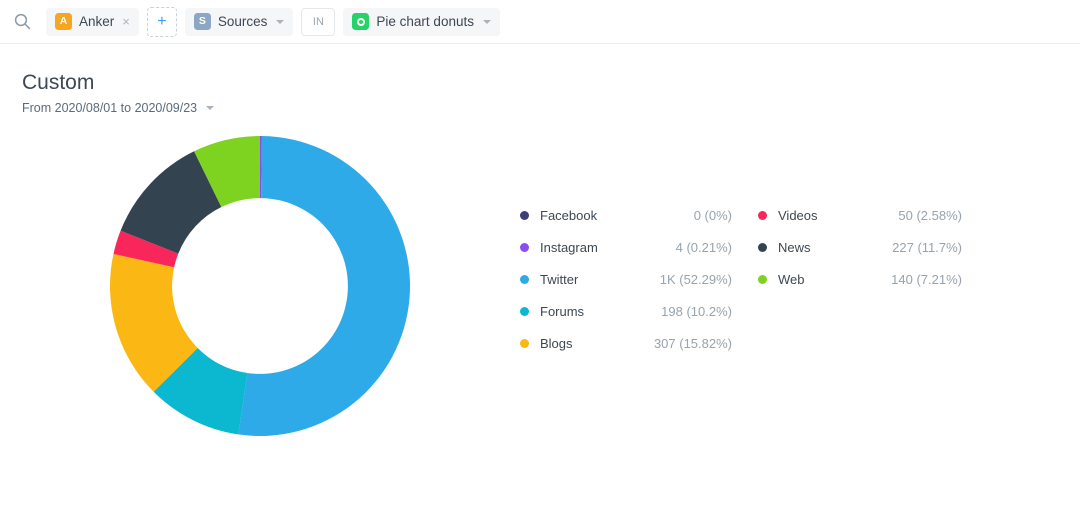 Image resolution: width=1080 pixels, height=509 pixels. What do you see at coordinates (58, 82) in the screenshot?
I see `page-title: Custom` at bounding box center [58, 82].